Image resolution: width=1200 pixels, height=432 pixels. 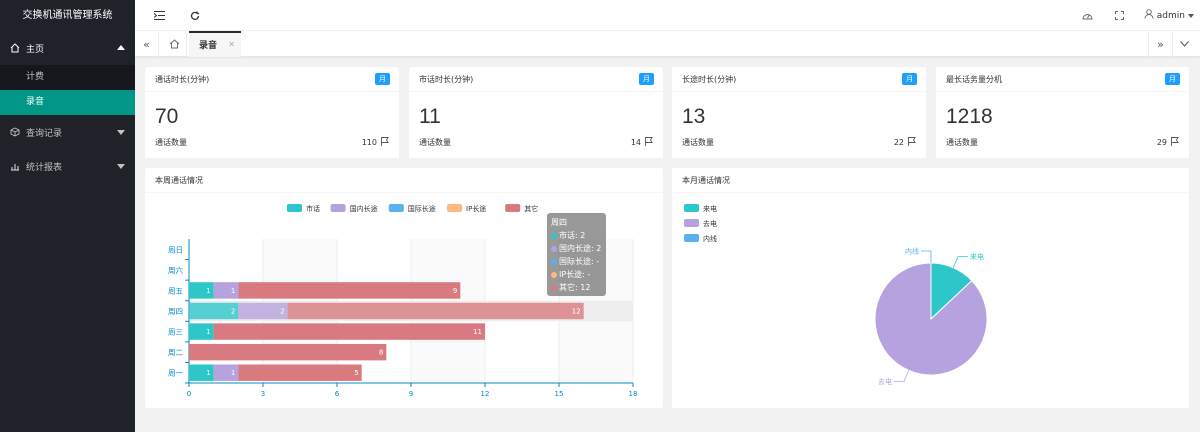 I want to click on legend-label: IP长途, so click(x=476, y=208).